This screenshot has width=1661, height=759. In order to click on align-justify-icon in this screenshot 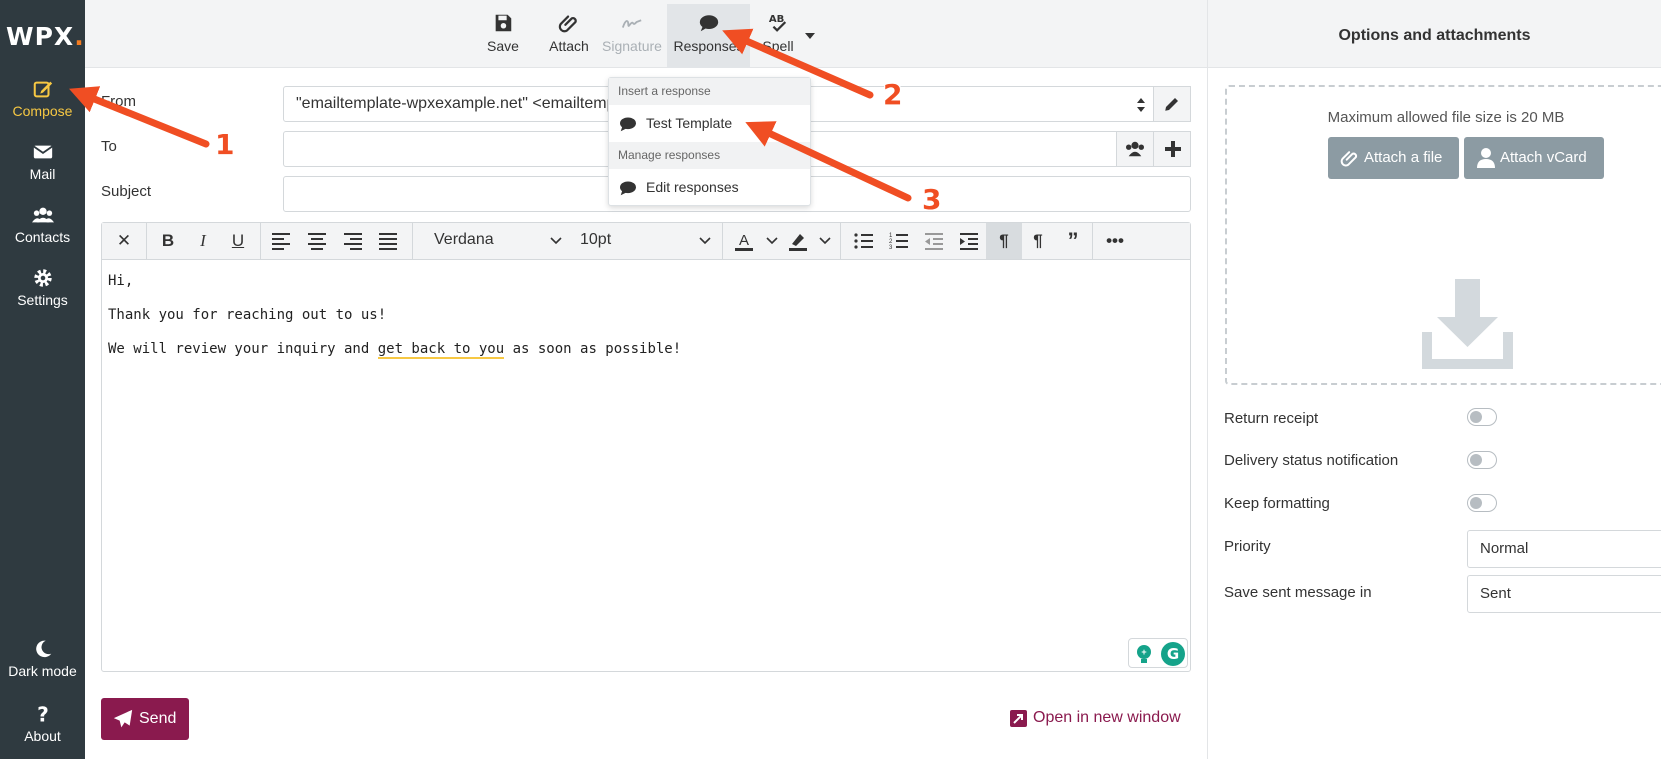, I will do `click(388, 241)`.